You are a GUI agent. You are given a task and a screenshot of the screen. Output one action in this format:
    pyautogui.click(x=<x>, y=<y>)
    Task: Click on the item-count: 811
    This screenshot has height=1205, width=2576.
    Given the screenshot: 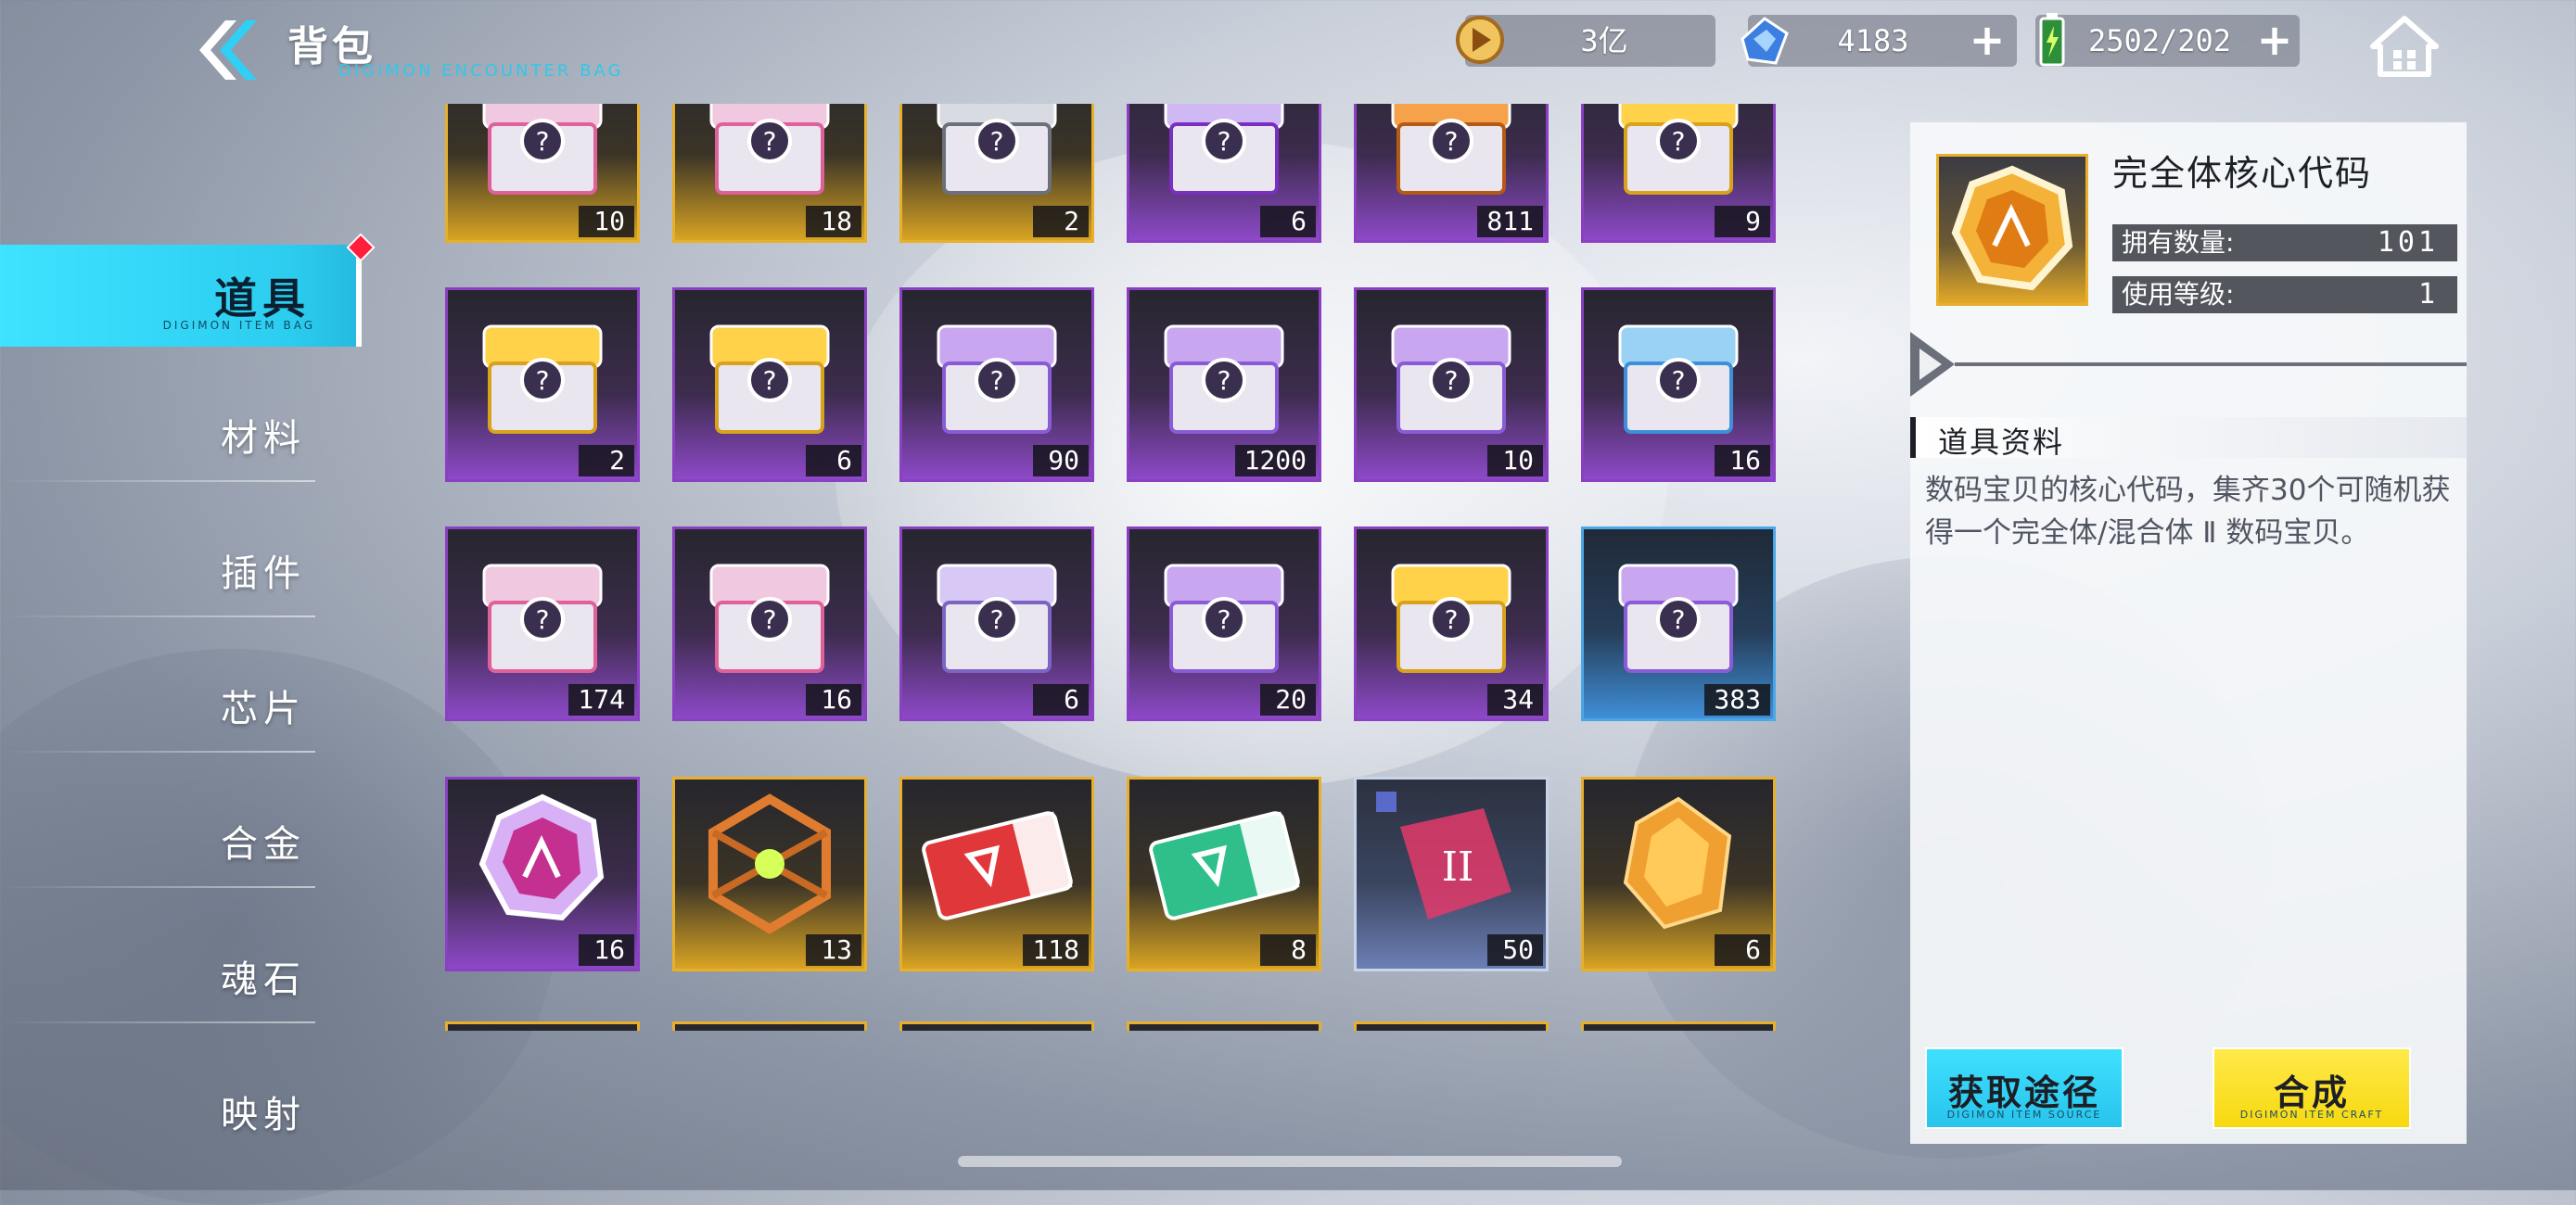 What is the action you would take?
    pyautogui.click(x=1510, y=221)
    